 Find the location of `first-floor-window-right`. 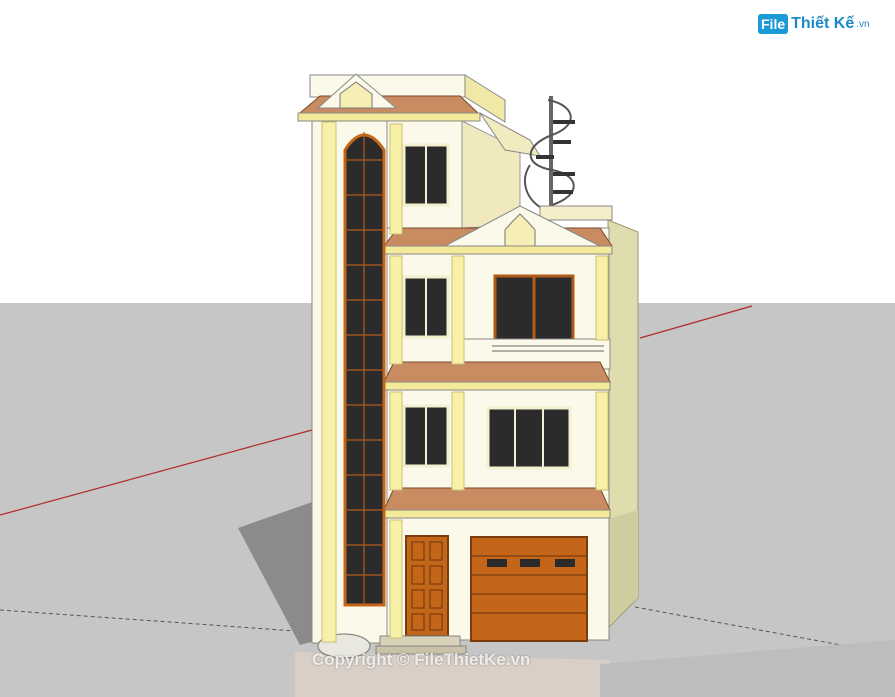

first-floor-window-right is located at coordinates (529, 438).